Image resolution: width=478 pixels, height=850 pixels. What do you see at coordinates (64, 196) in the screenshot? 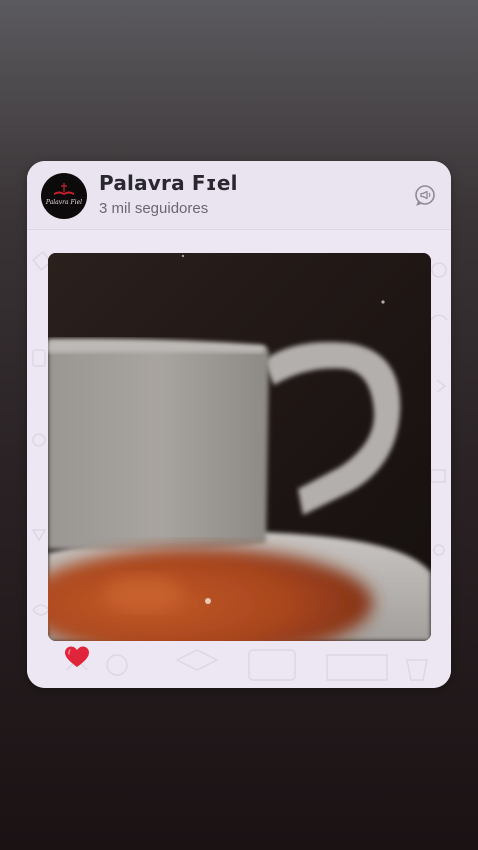
I see `avatar: Palavra Fiel` at bounding box center [64, 196].